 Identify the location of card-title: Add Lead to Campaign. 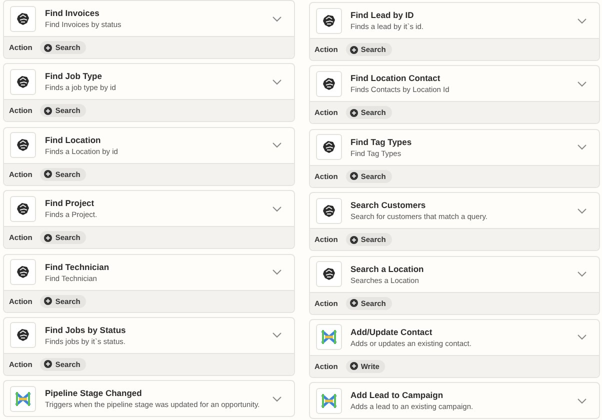
(397, 395).